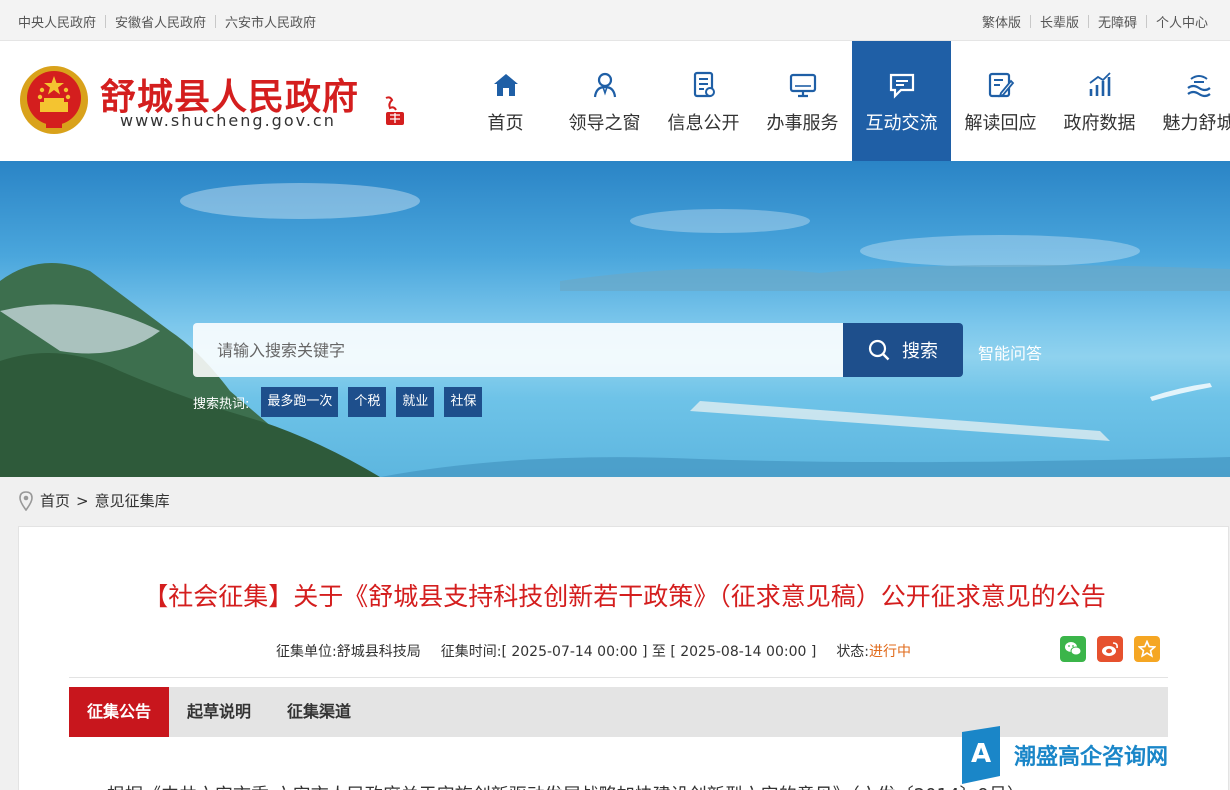  What do you see at coordinates (1001, 85) in the screenshot?
I see `edit-icon` at bounding box center [1001, 85].